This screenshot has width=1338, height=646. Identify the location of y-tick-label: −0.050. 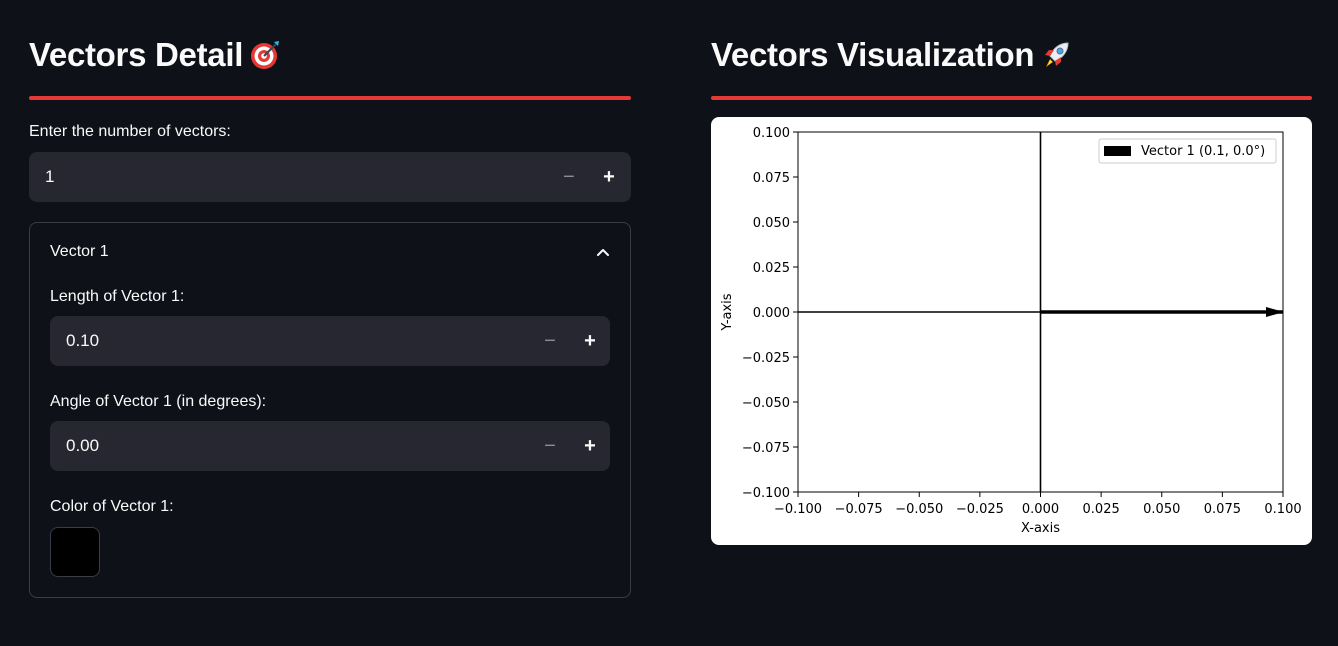
(766, 403).